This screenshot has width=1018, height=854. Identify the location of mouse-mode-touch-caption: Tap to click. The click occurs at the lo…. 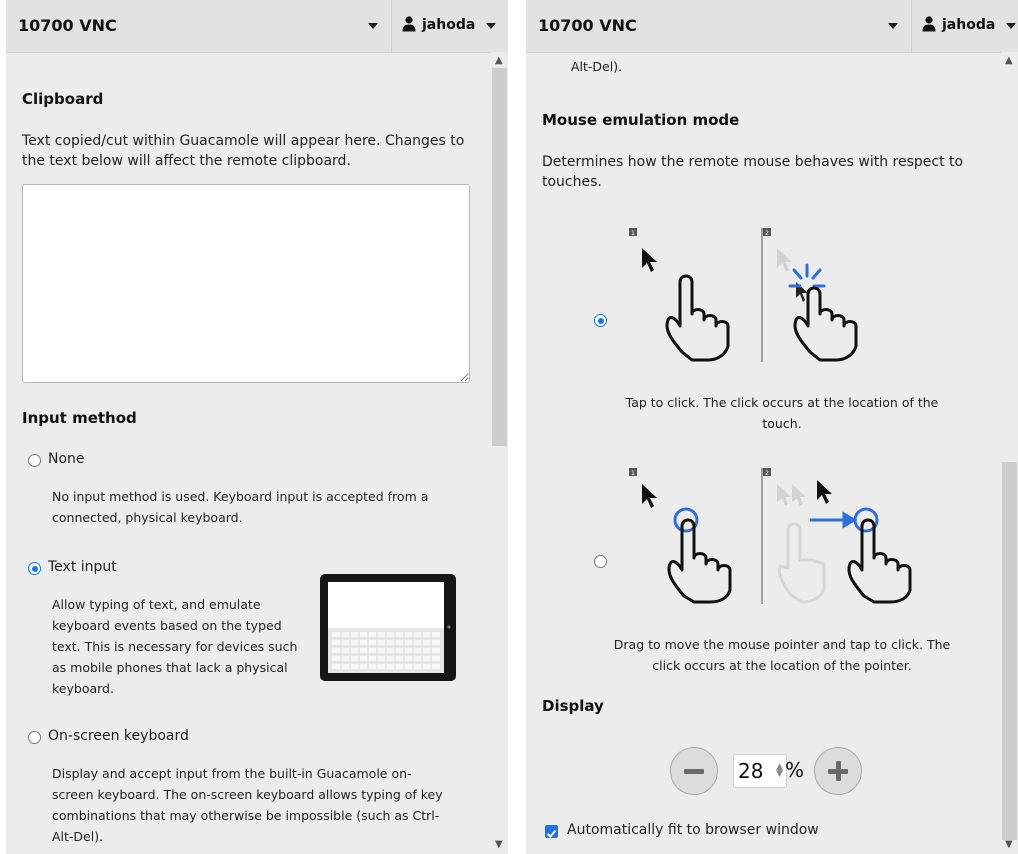
(782, 412).